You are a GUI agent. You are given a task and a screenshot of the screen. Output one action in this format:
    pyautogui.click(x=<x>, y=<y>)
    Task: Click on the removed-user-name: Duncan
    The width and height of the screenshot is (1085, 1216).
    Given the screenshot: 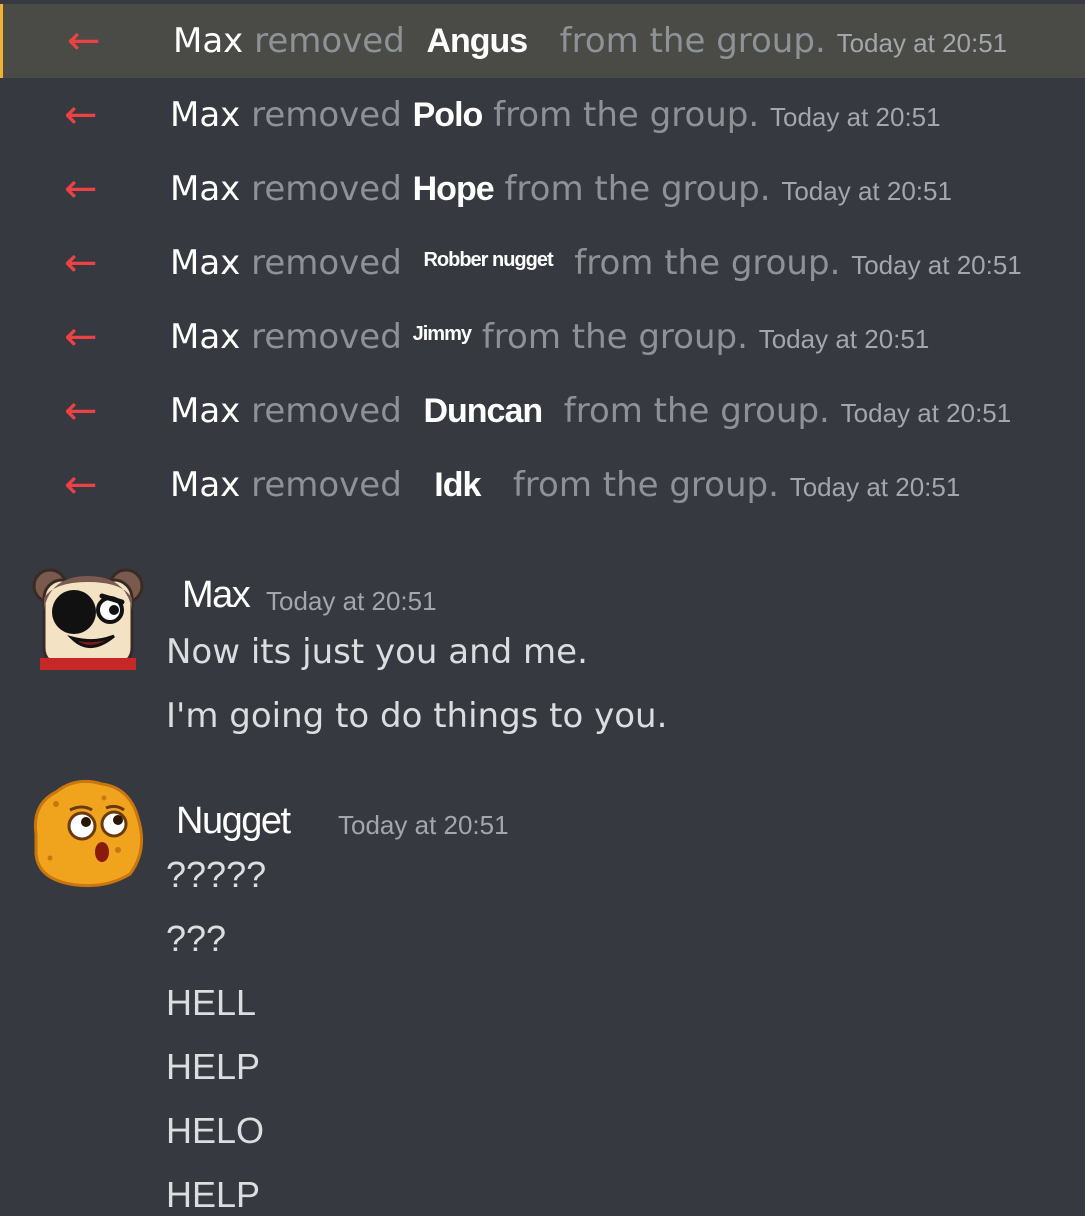 What is the action you would take?
    pyautogui.click(x=483, y=411)
    